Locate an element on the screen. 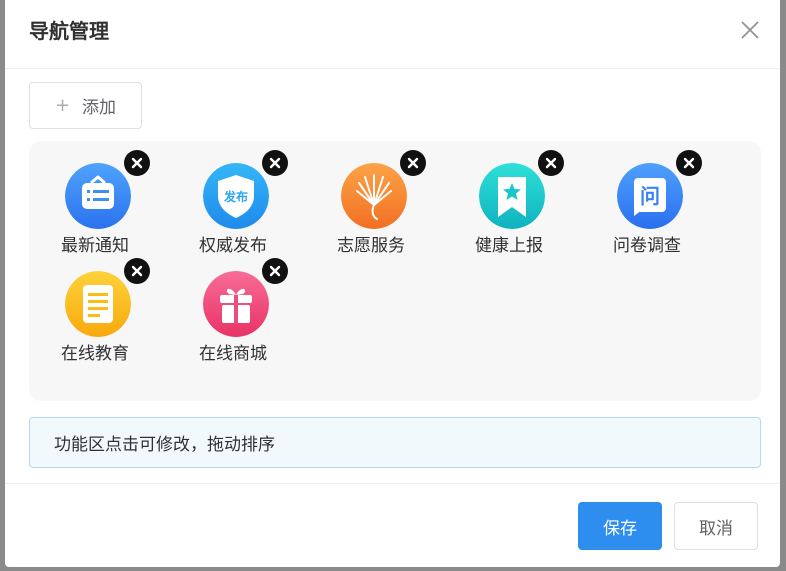  footer-divider is located at coordinates (392, 483).